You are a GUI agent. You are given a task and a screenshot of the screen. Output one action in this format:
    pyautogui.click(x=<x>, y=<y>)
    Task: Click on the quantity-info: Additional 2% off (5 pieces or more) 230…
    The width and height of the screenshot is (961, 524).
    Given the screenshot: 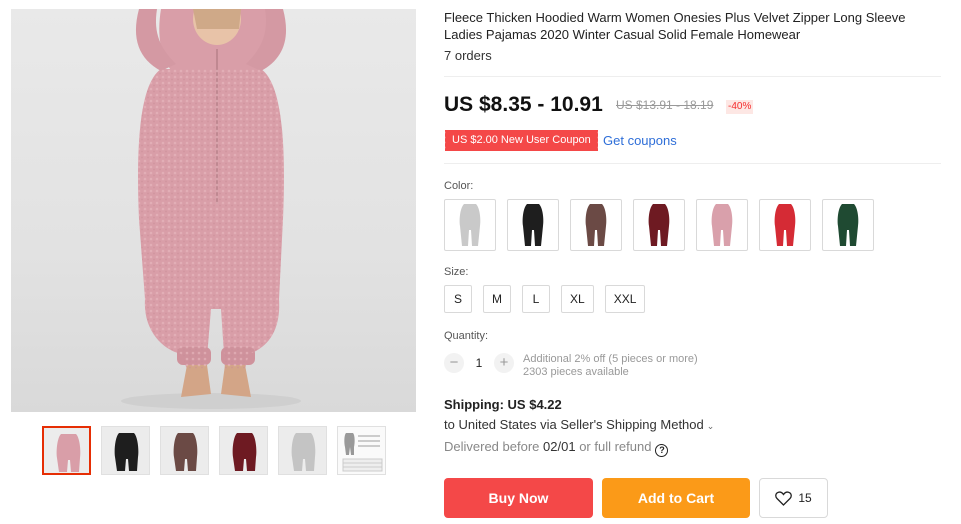 What is the action you would take?
    pyautogui.click(x=610, y=366)
    